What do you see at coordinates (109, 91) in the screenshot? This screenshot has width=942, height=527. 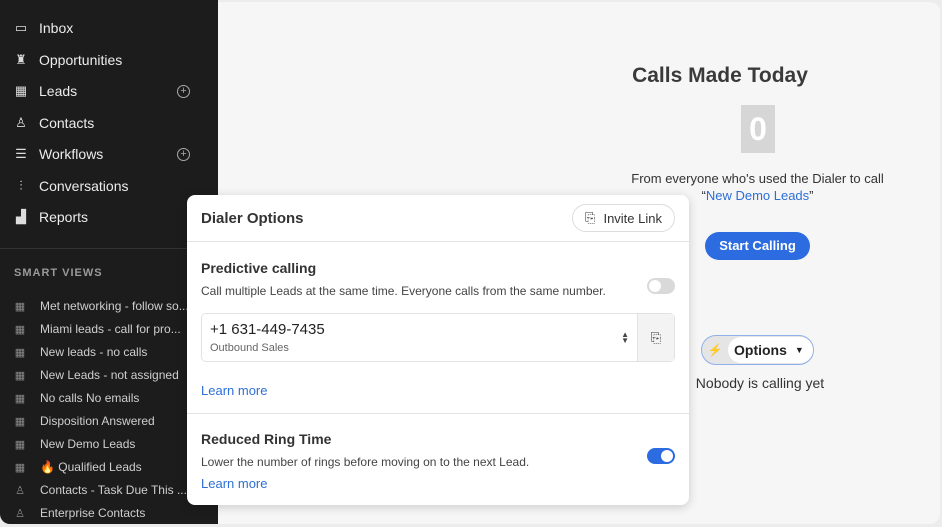 I see `sidebar-item-leads: ▦ Leads +` at bounding box center [109, 91].